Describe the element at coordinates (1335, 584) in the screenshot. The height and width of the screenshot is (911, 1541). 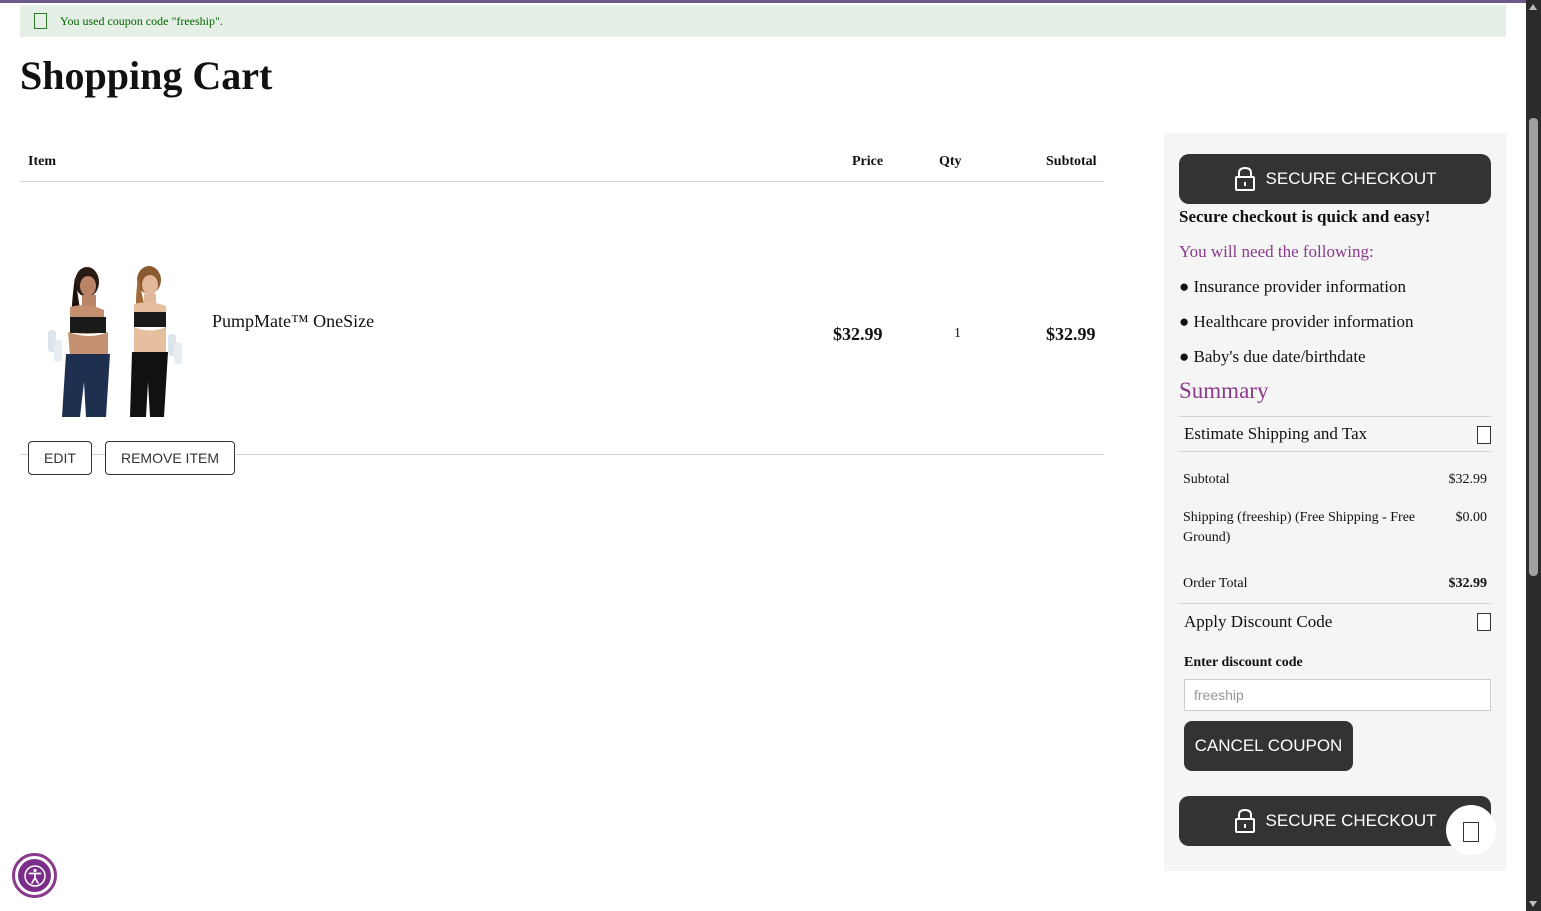
I see `order-total-row: Order Total $32.99` at that location.